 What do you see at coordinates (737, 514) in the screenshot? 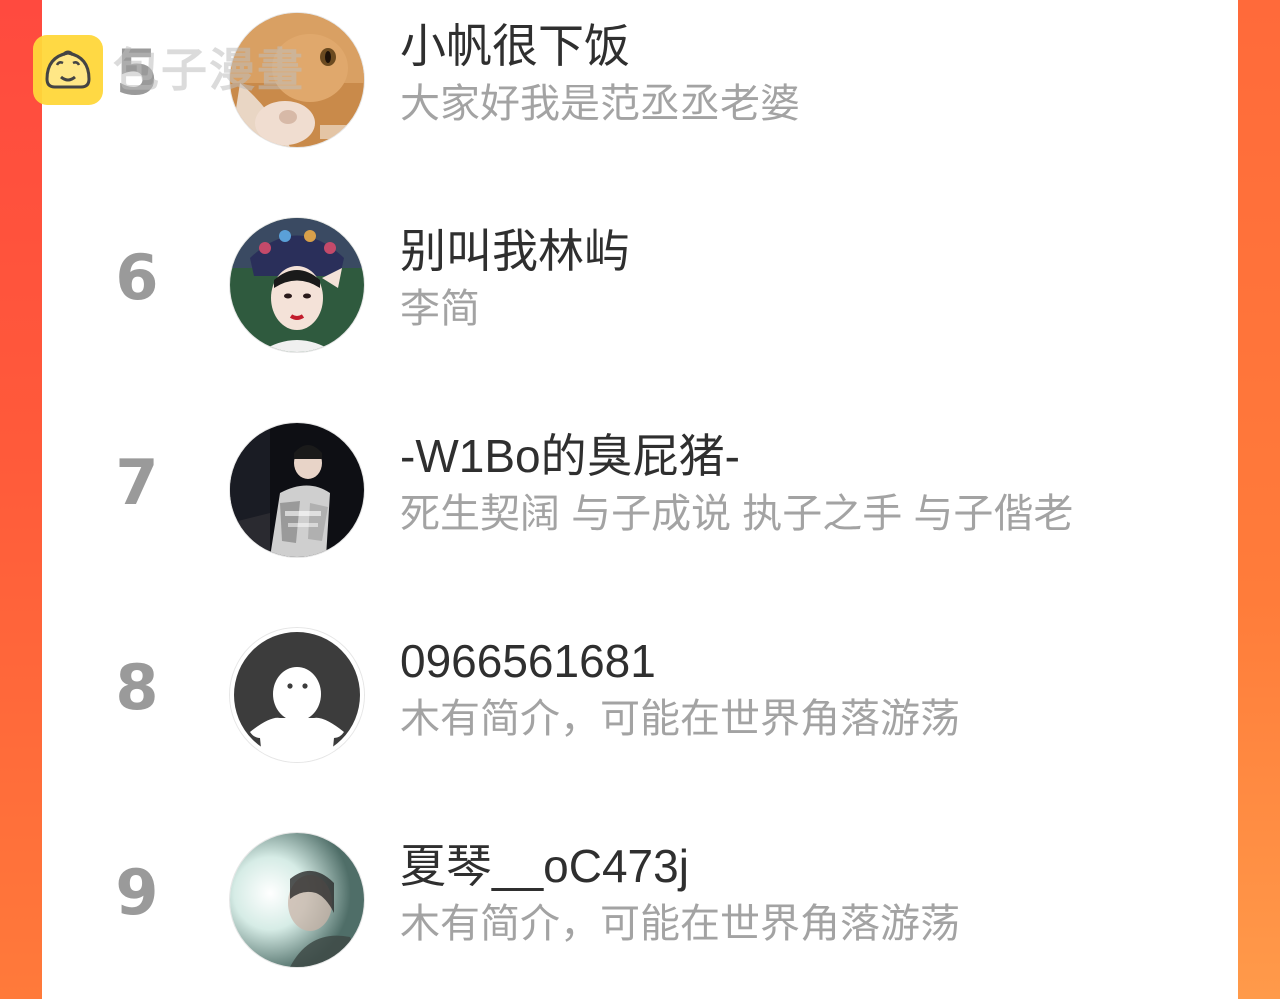
I see `user-bio: 死生契阔 与子成说 执子之手 与子偕老` at bounding box center [737, 514].